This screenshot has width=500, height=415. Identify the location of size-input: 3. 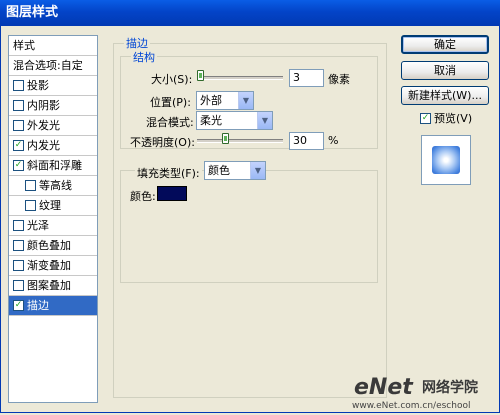
(306, 78).